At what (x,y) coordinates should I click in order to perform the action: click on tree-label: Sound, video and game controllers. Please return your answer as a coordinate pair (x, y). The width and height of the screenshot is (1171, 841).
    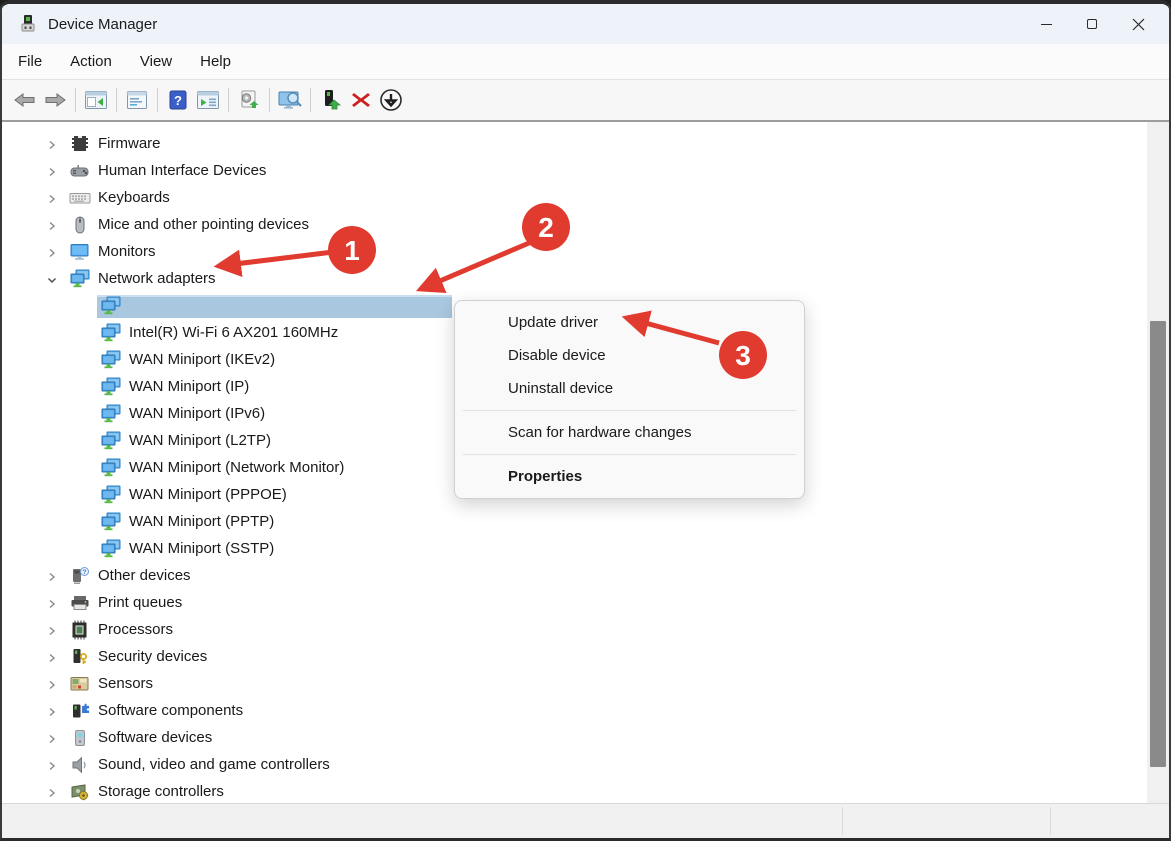
    Looking at the image, I should click on (214, 764).